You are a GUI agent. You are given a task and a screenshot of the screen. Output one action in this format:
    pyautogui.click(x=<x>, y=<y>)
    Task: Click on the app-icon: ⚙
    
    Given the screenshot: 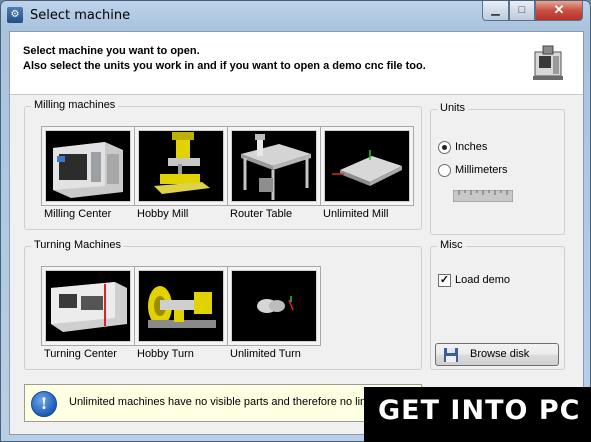 What is the action you would take?
    pyautogui.click(x=15, y=15)
    